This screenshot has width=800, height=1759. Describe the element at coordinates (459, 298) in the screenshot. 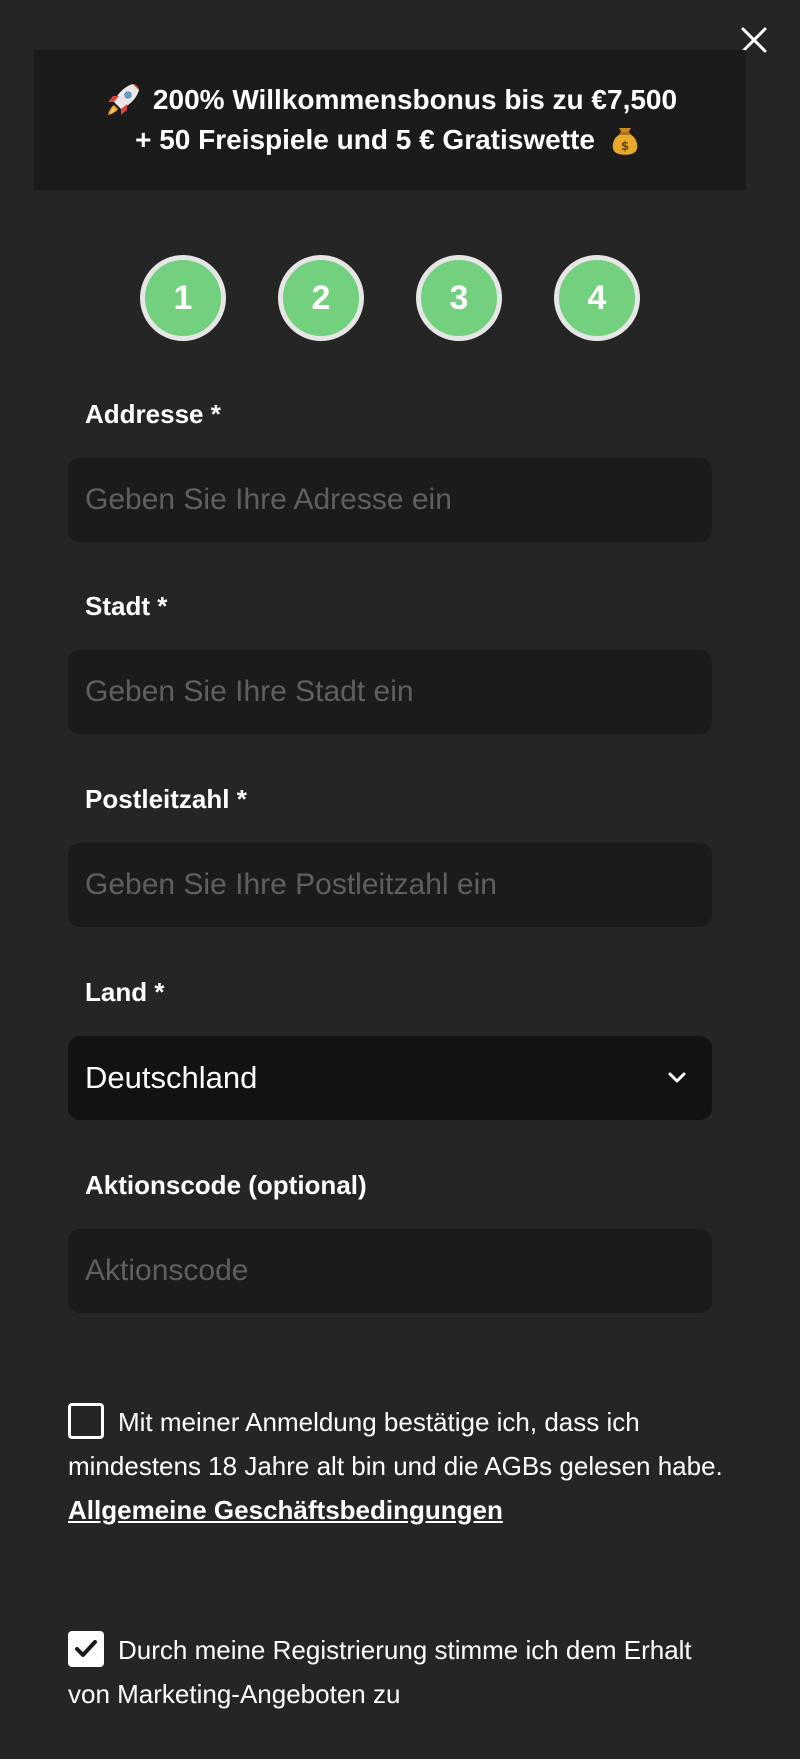

I see `step-3: 3` at that location.